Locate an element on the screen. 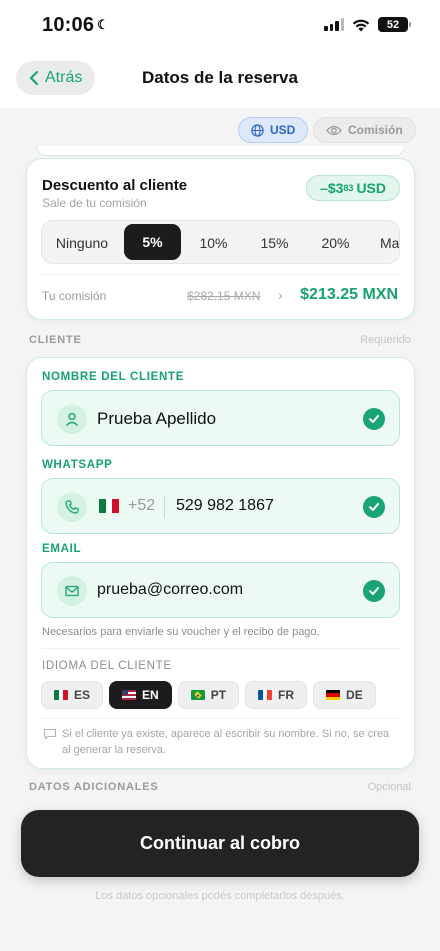 This screenshot has height=951, width=440. chat-bubble-icon is located at coordinates (50, 734).